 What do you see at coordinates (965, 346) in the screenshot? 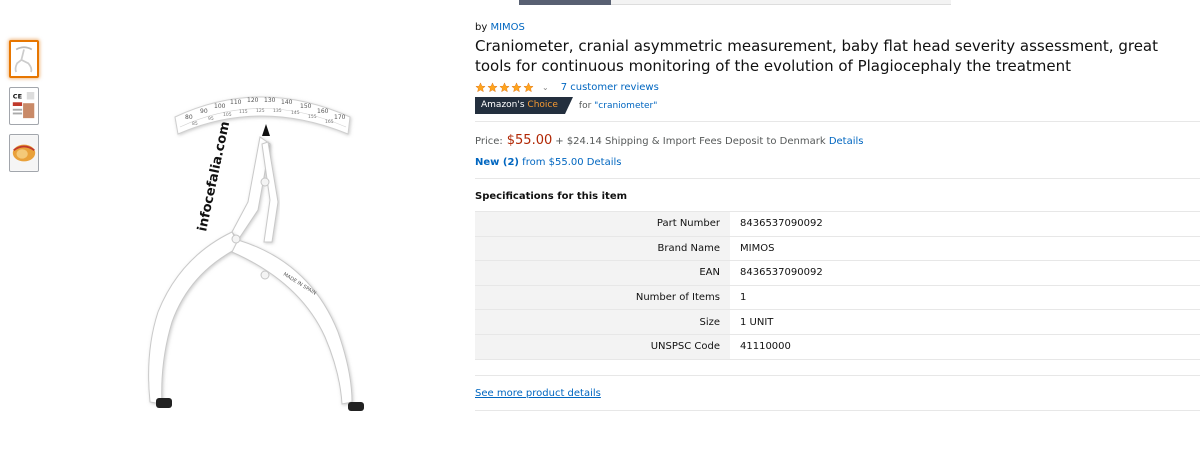
I see `spec-value: 41110000` at bounding box center [965, 346].